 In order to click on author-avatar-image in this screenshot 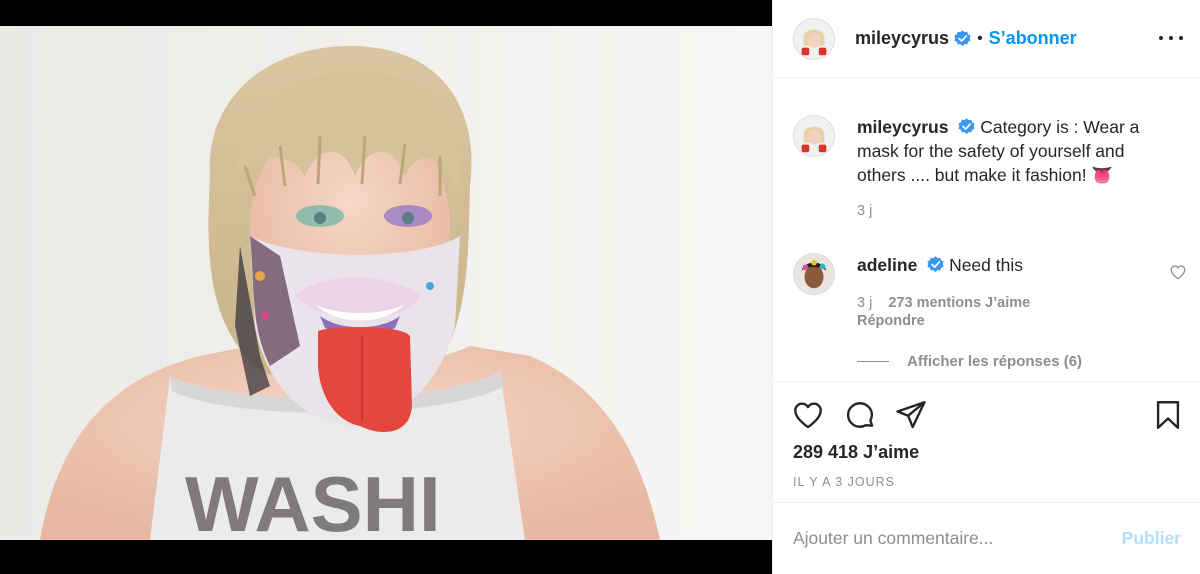, I will do `click(814, 38)`.